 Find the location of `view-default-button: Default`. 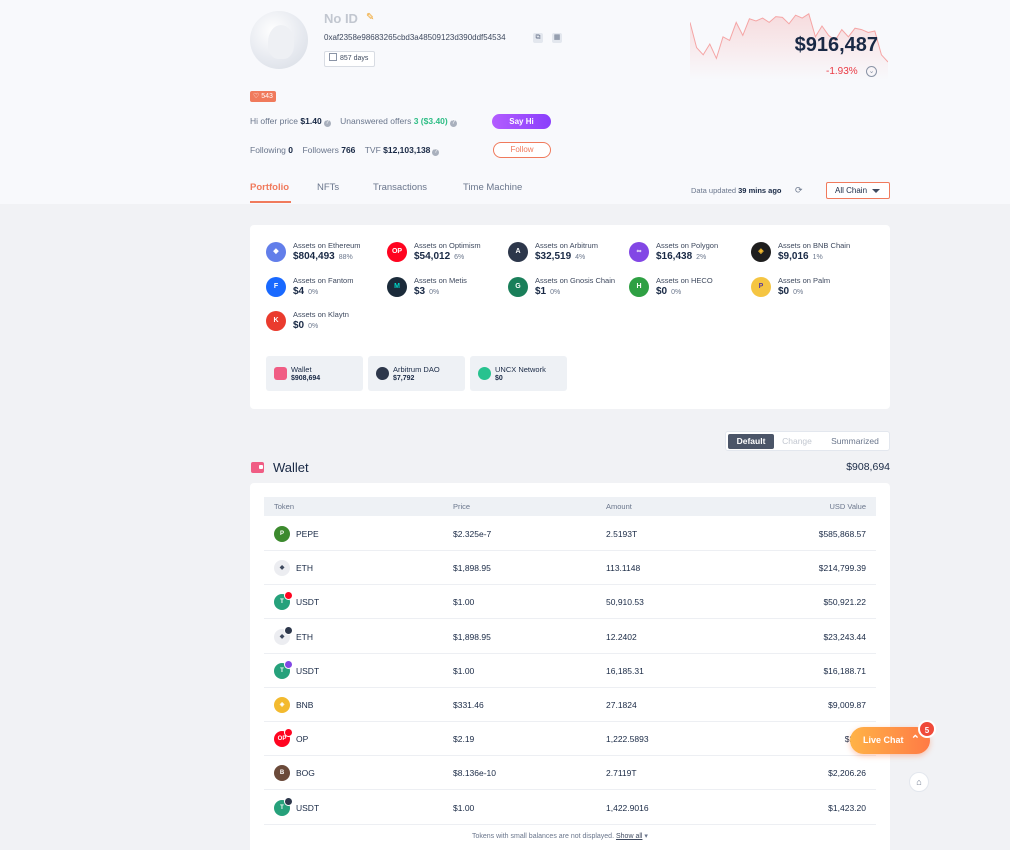

view-default-button: Default is located at coordinates (751, 441).